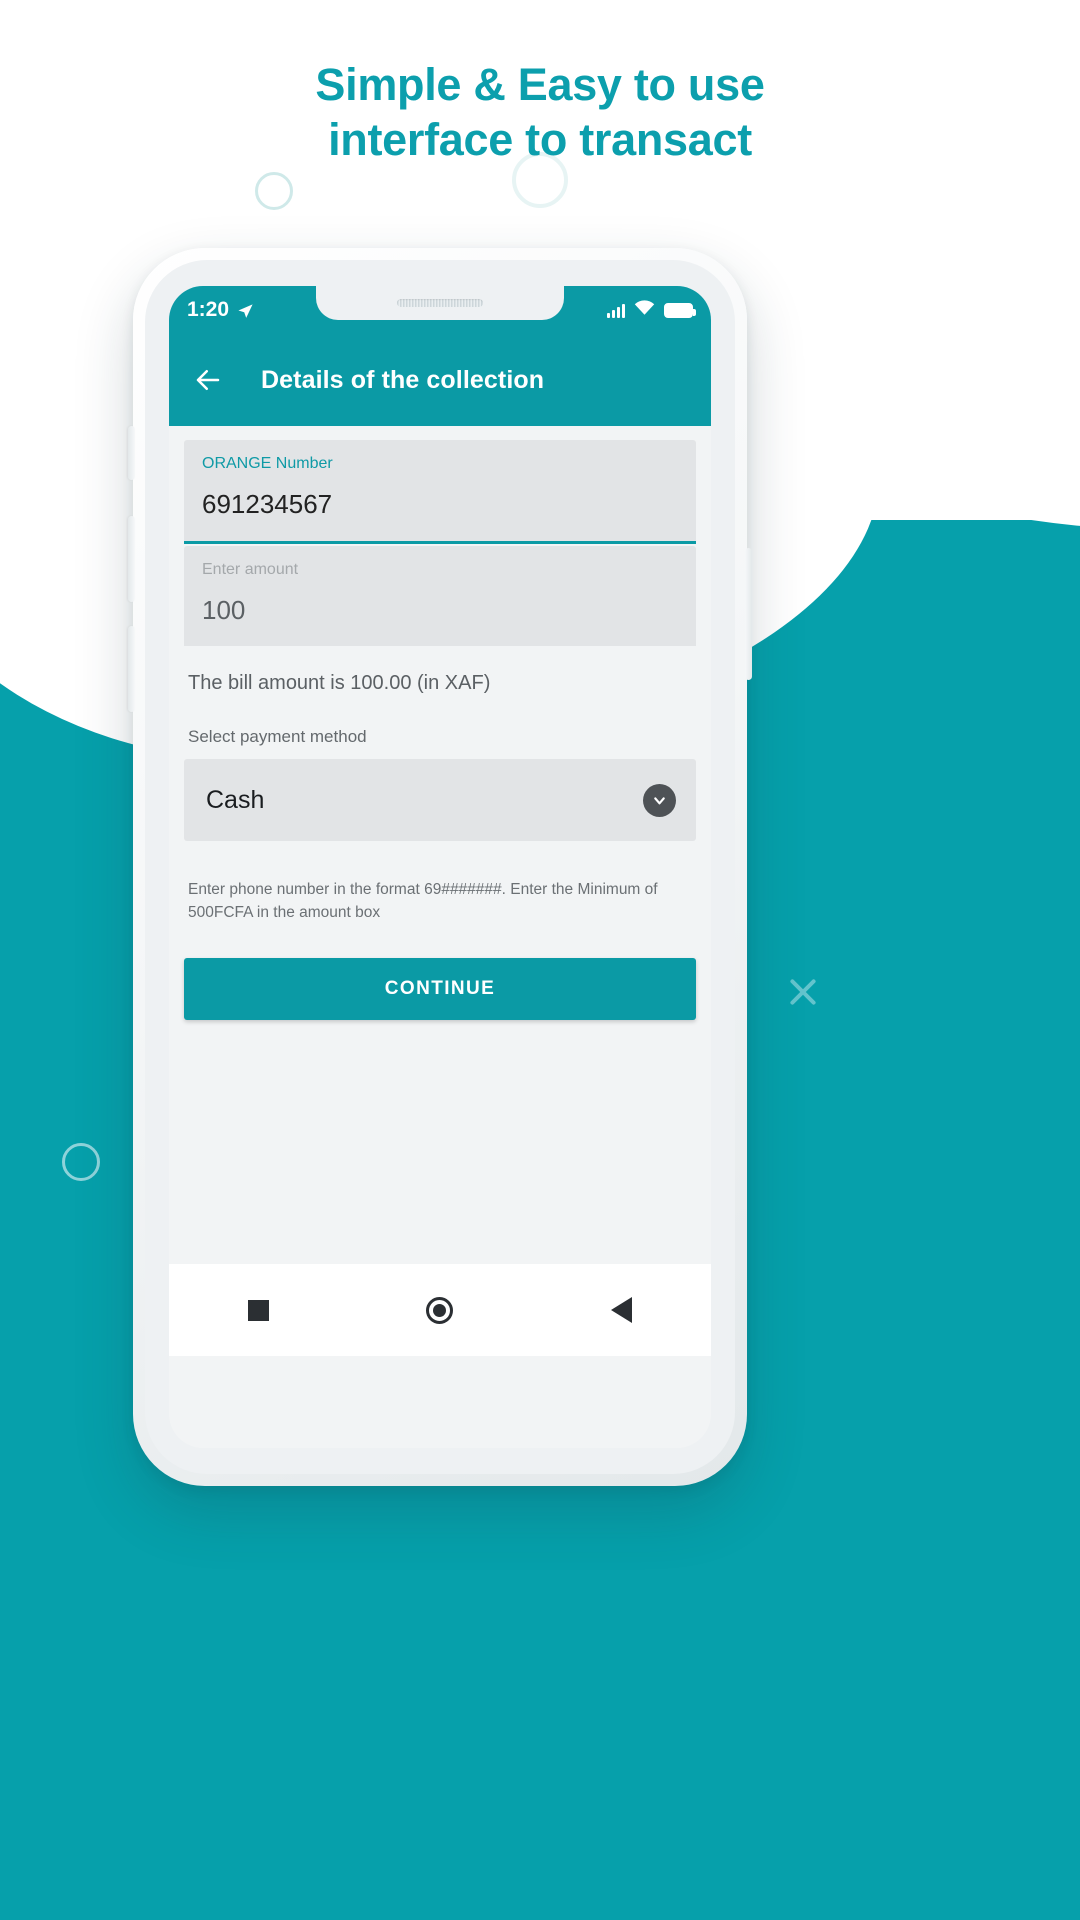 The width and height of the screenshot is (1080, 1920). What do you see at coordinates (440, 989) in the screenshot?
I see `continue-button: CONTINUE` at bounding box center [440, 989].